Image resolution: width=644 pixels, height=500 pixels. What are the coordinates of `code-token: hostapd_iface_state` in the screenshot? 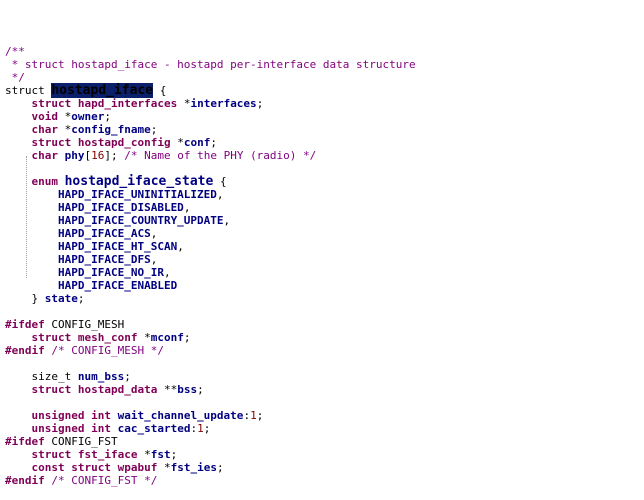 It's located at (139, 181).